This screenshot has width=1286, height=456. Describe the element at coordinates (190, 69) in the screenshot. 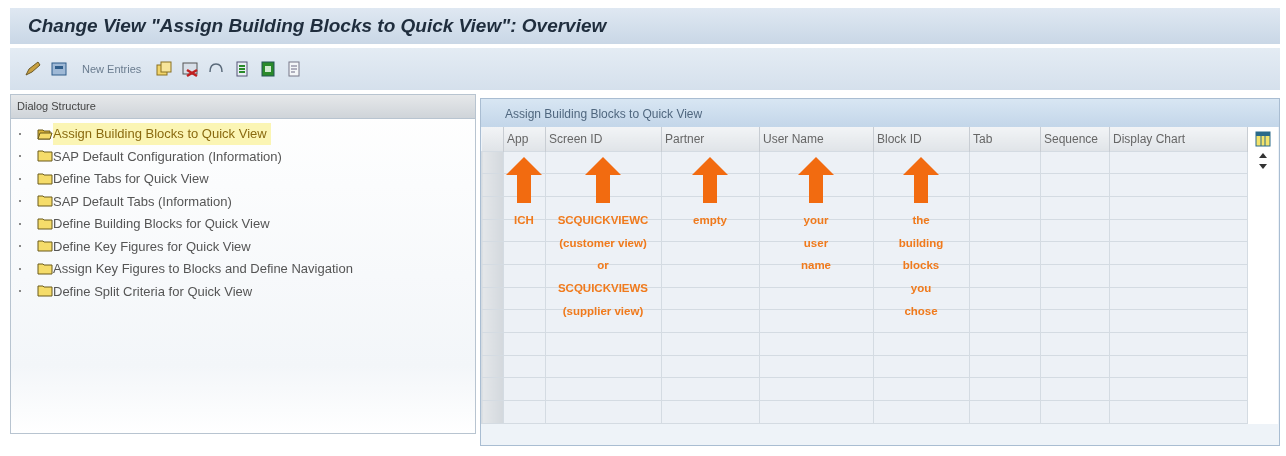

I see `delete-icon` at that location.